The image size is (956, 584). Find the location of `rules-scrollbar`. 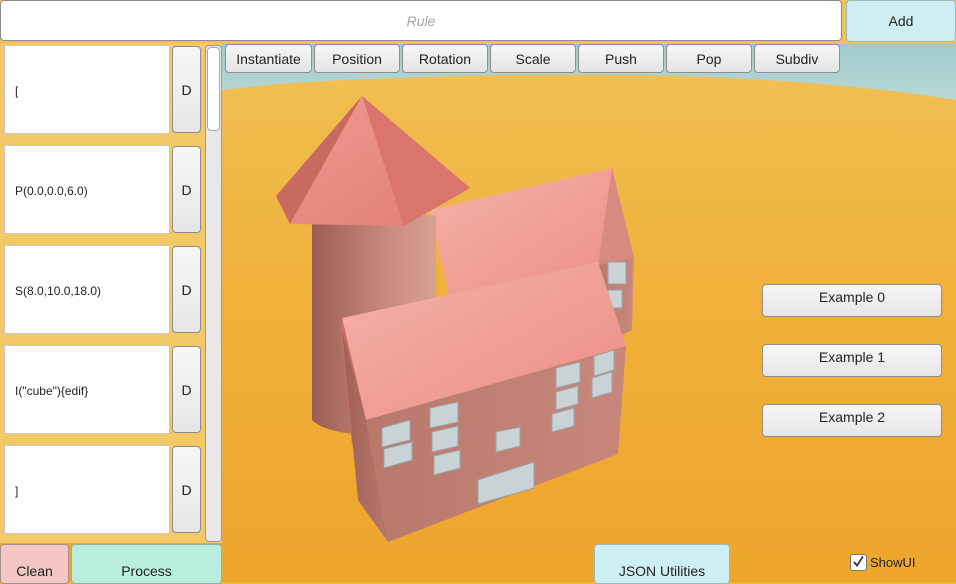

rules-scrollbar is located at coordinates (213, 293).